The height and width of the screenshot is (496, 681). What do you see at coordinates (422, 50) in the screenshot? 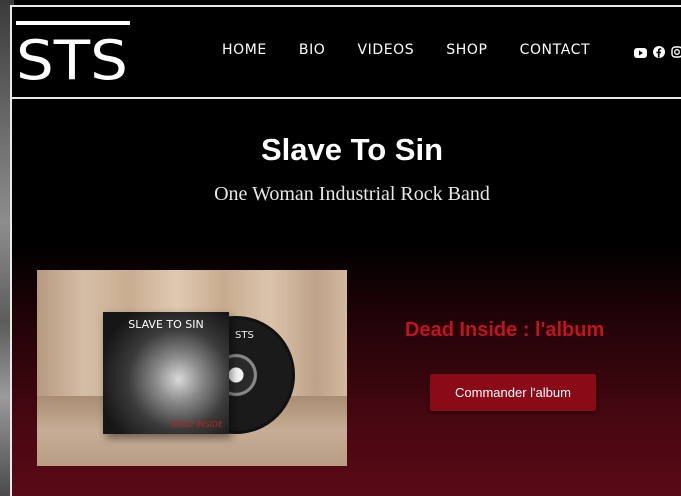
I see `main-nav: HOME BIO VIDEOS SHOP CONTACT` at bounding box center [422, 50].